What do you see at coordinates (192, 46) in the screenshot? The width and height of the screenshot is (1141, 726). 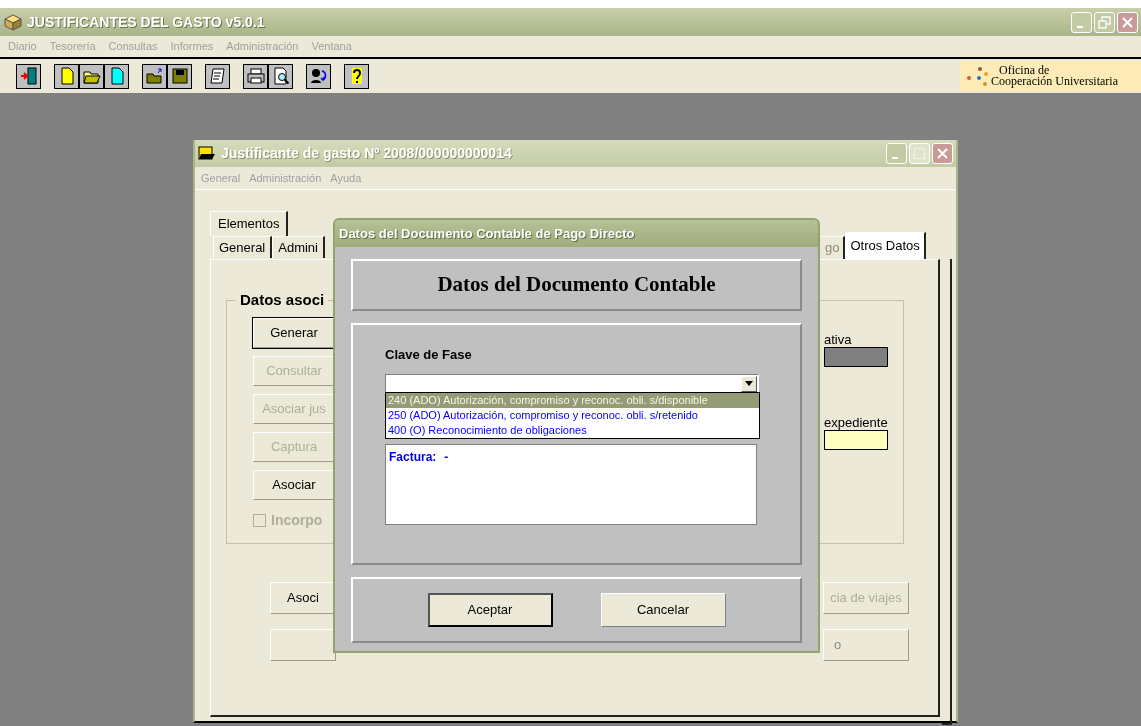 I see `menu-item: Informes` at bounding box center [192, 46].